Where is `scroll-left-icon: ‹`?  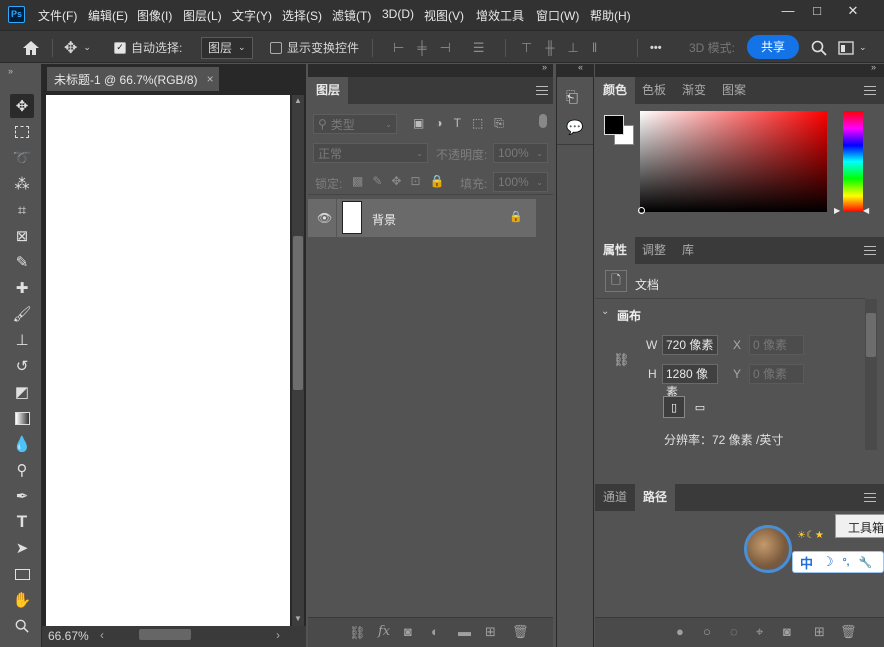
scroll-left-icon: ‹ is located at coordinates (102, 635).